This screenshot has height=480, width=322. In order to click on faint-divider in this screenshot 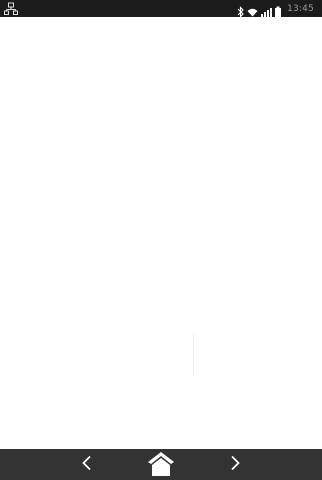, I will do `click(193, 355)`.